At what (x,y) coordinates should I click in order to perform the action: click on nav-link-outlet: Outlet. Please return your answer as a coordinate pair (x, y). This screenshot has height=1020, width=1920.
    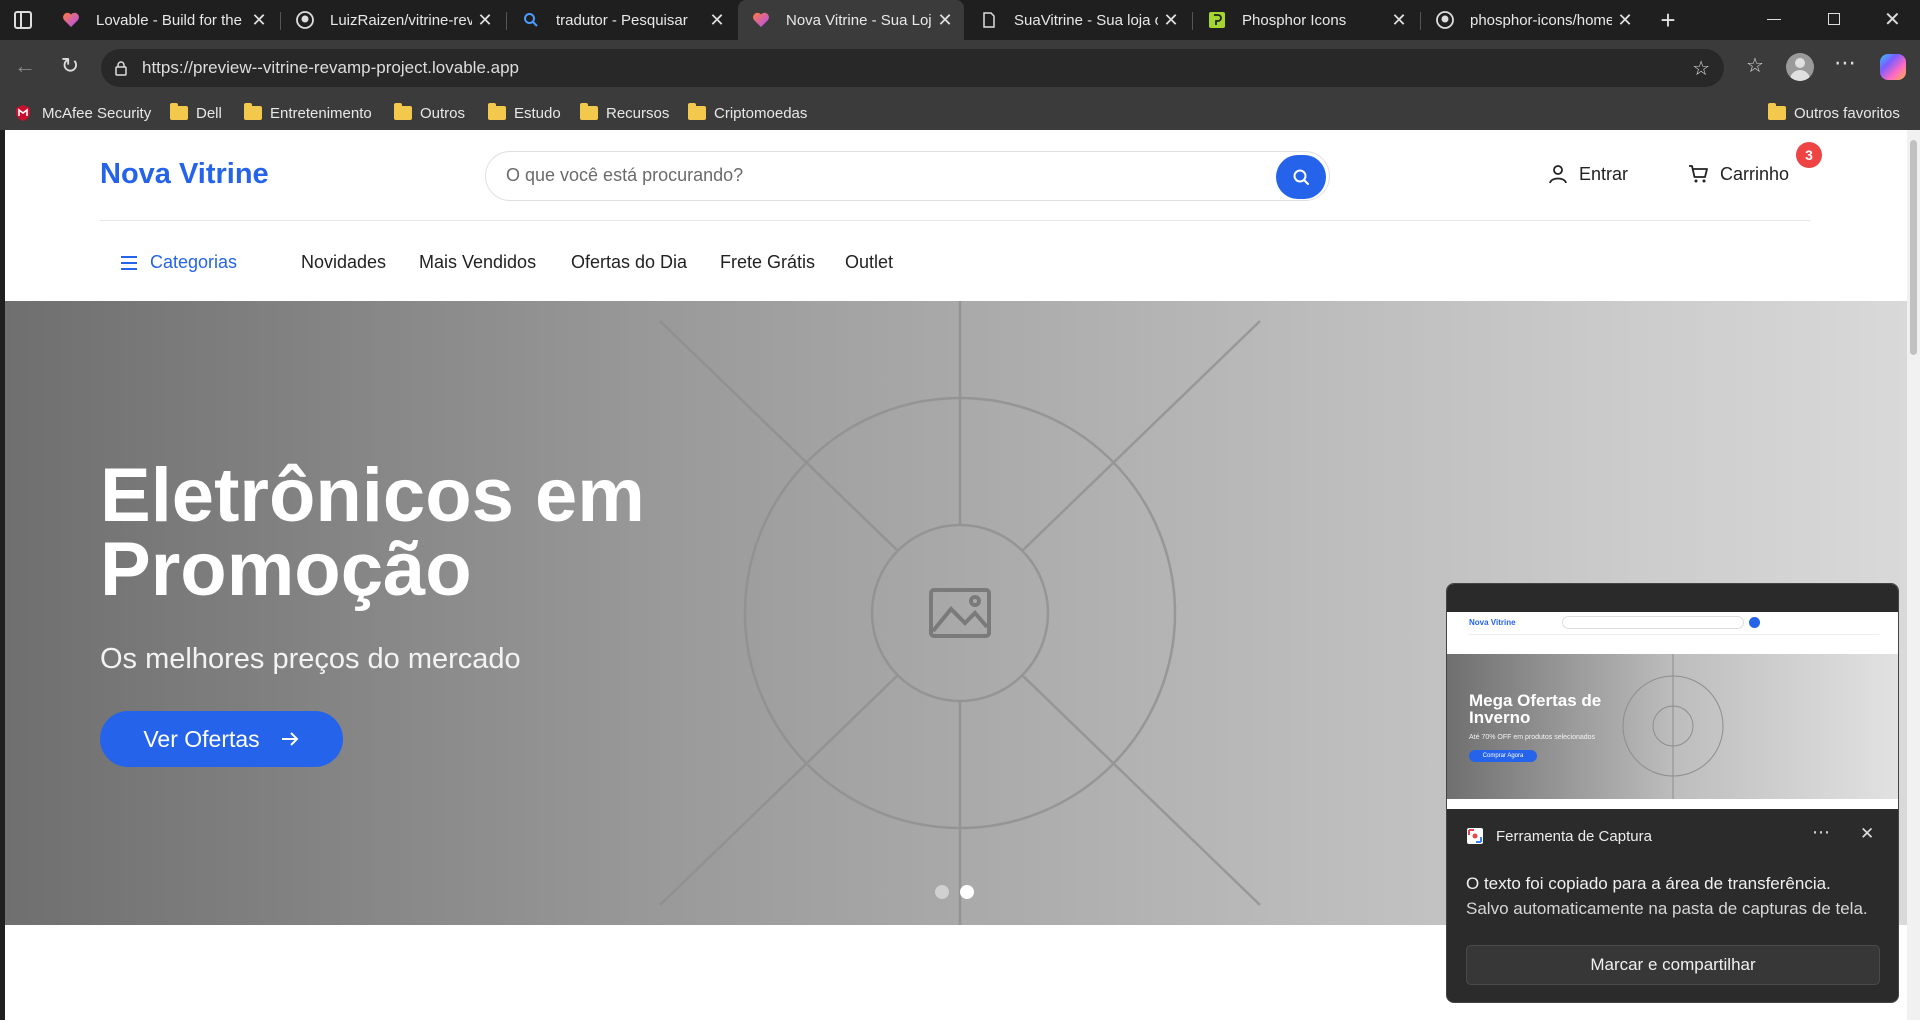
    Looking at the image, I should click on (869, 262).